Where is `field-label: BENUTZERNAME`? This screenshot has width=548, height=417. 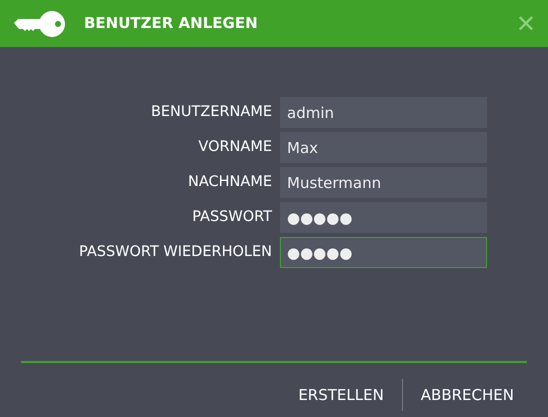
field-label: BENUTZERNAME is located at coordinates (211, 112).